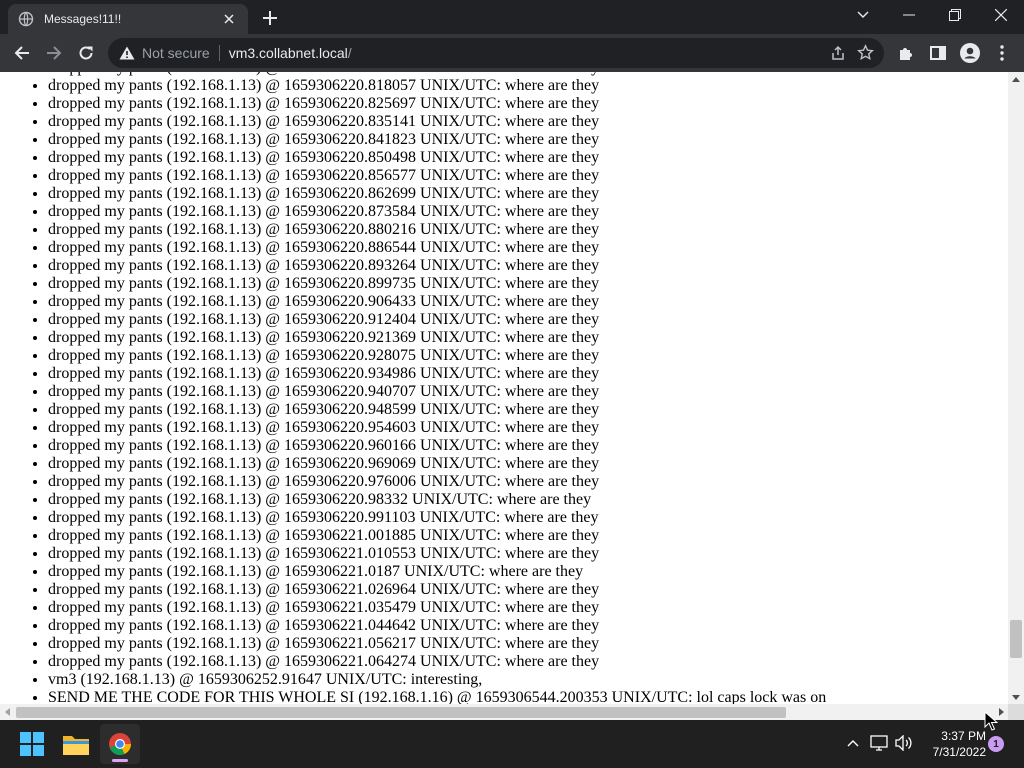 The height and width of the screenshot is (768, 1024). Describe the element at coordinates (904, 743) in the screenshot. I see `volume-icon` at that location.